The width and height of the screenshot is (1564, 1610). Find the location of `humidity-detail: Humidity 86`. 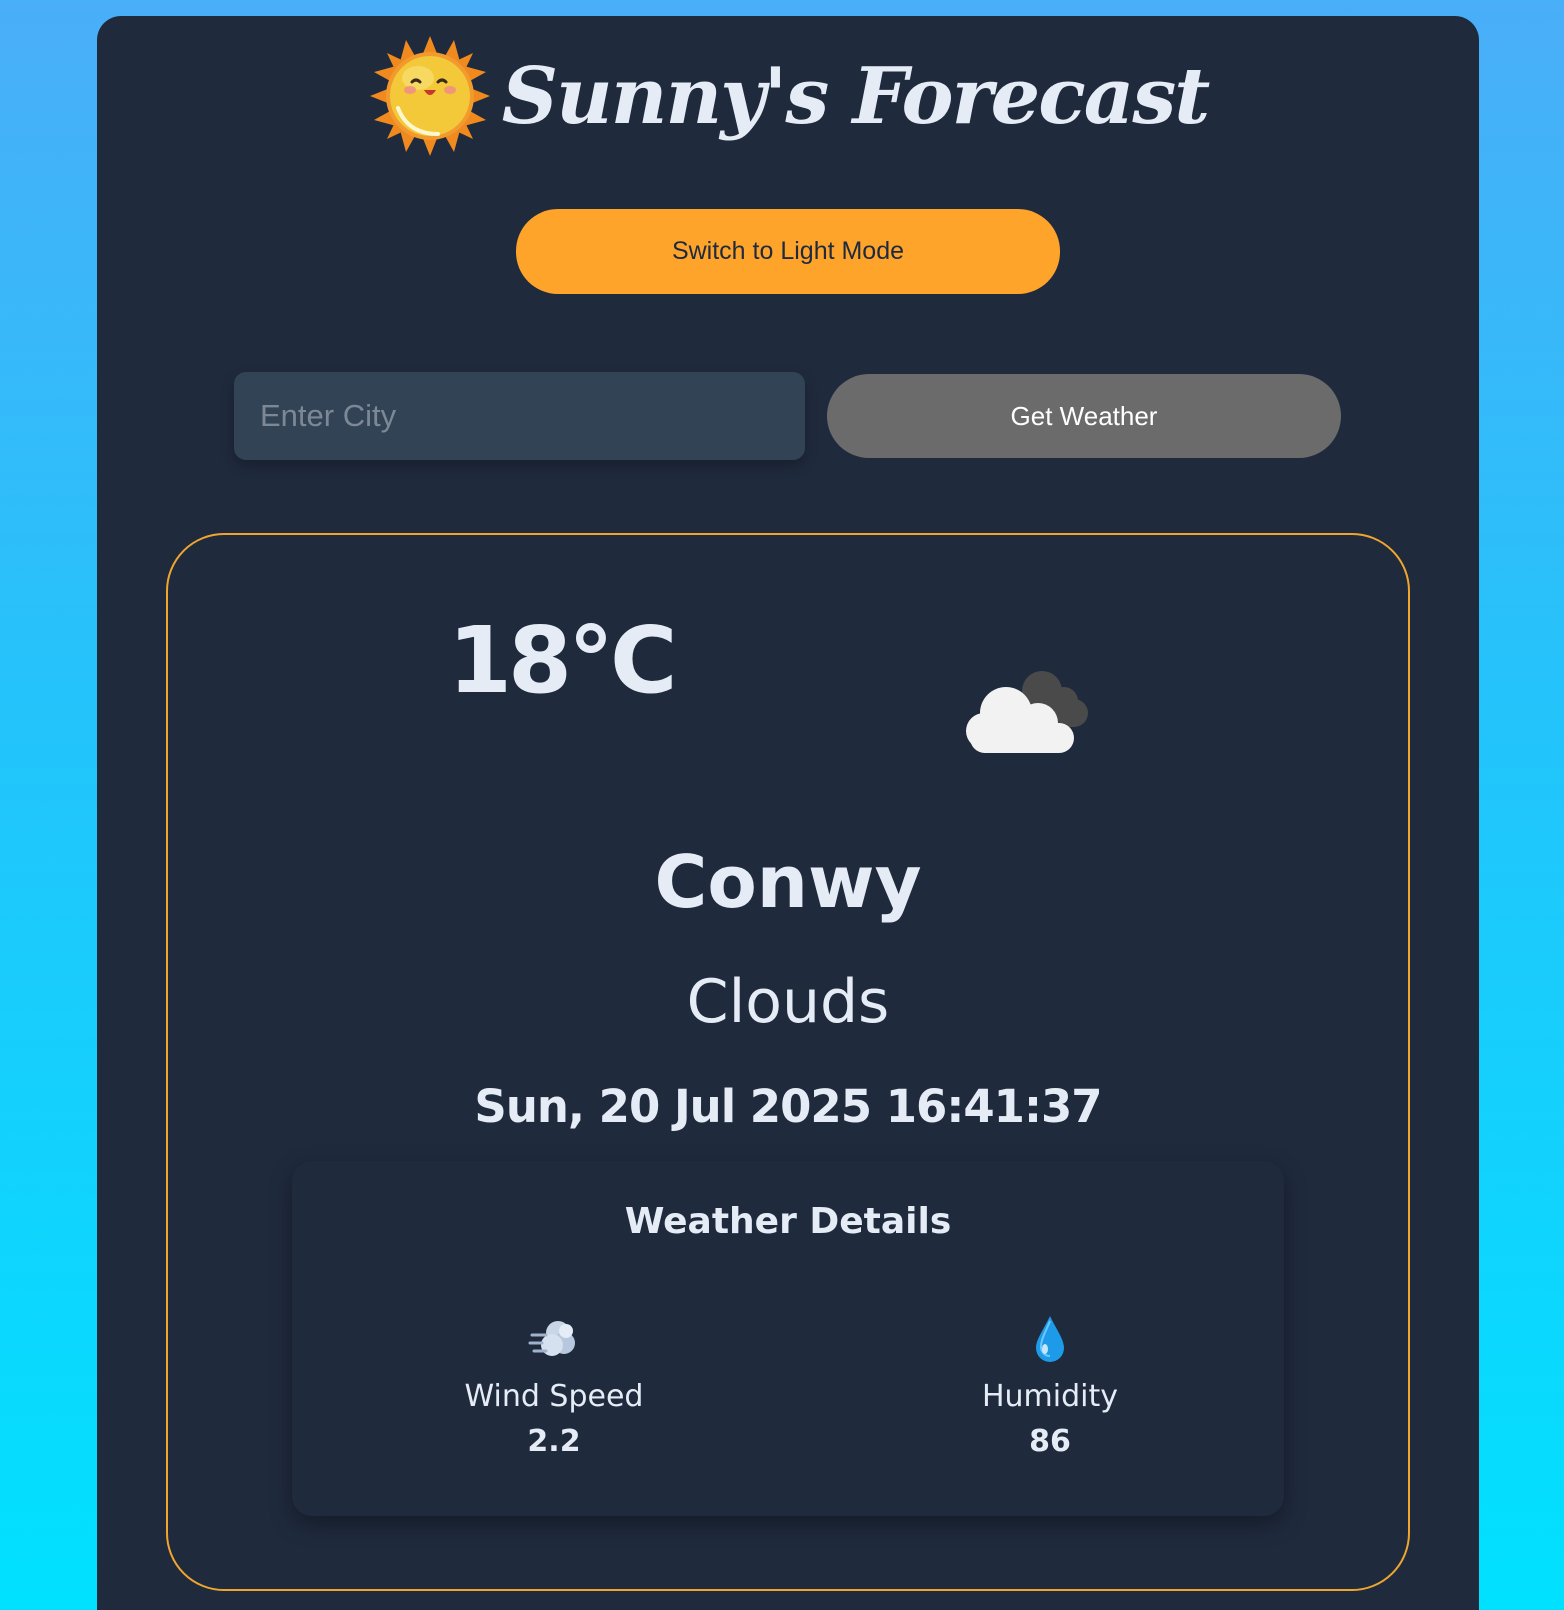

humidity-detail: Humidity 86 is located at coordinates (1050, 1386).